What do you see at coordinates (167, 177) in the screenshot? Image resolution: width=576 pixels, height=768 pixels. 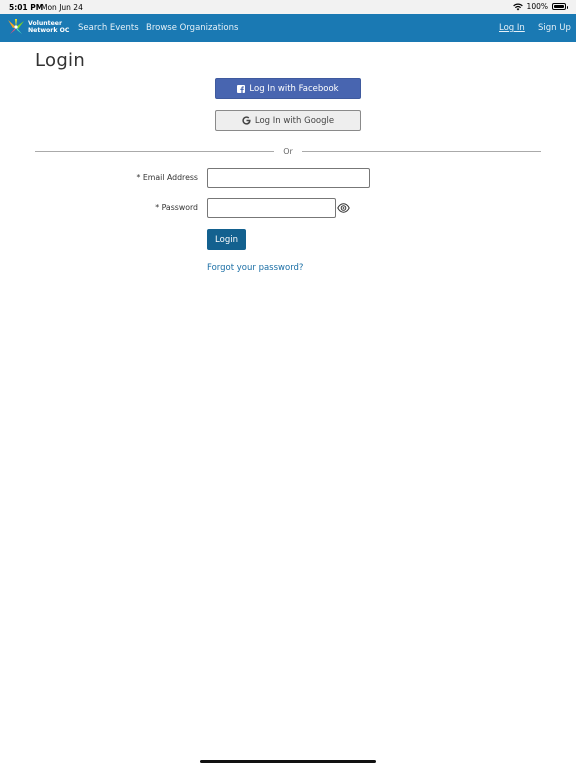 I see `email-label: * Email Address` at bounding box center [167, 177].